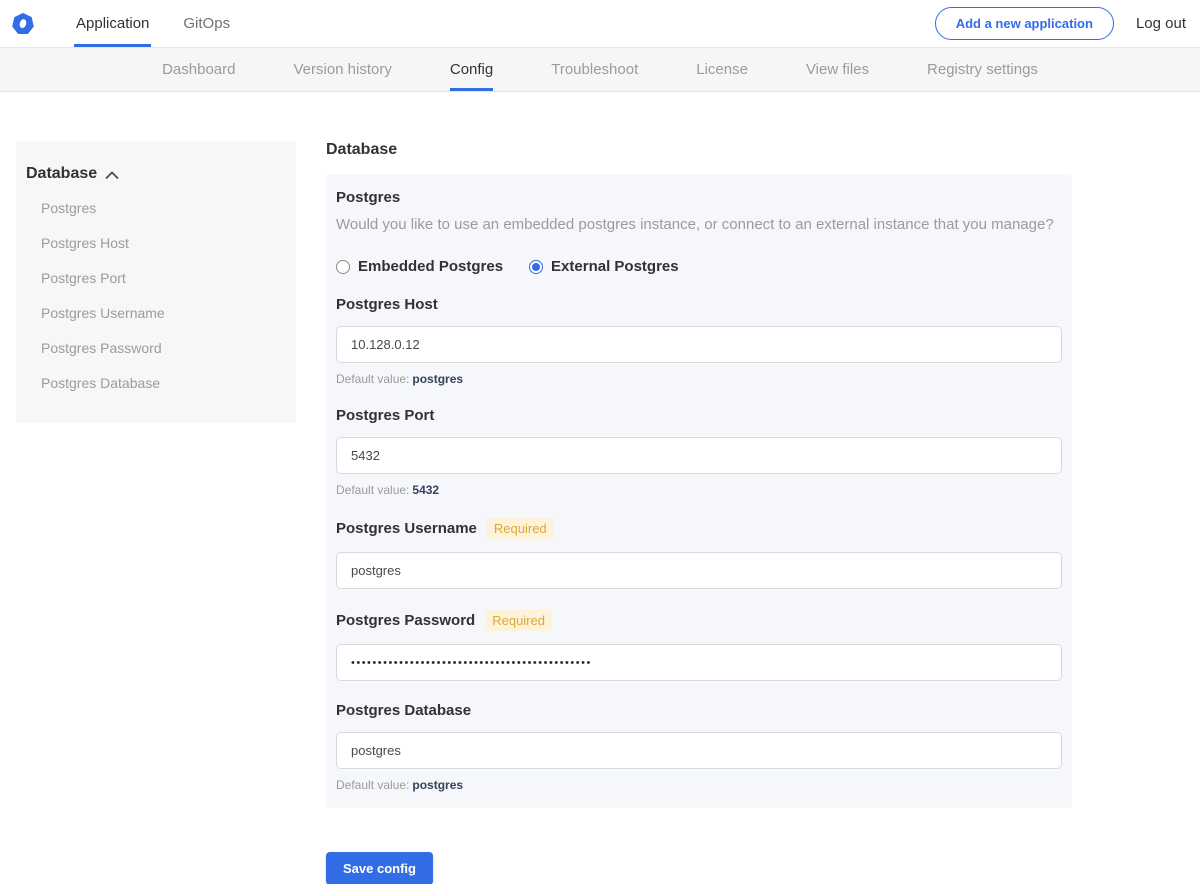 This screenshot has height=884, width=1200. I want to click on field-label-text: Postgres Database, so click(404, 710).